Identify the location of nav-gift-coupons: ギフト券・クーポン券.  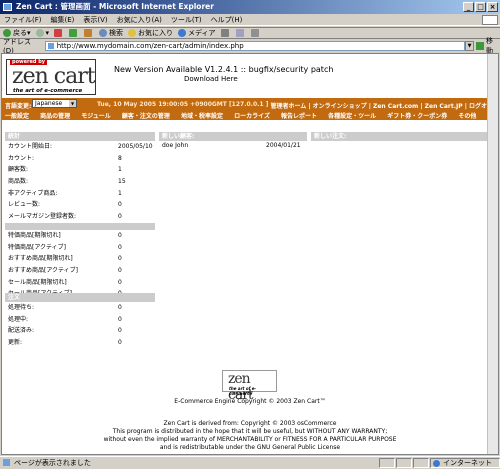
(417, 116).